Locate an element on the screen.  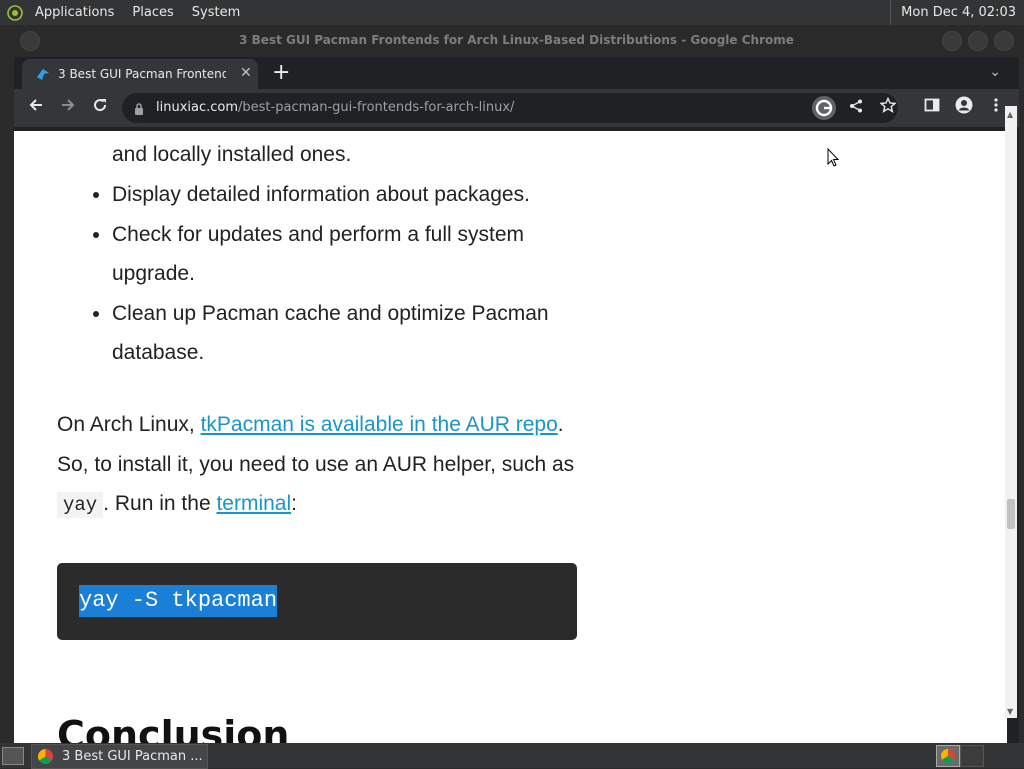
profile-avatar-icon is located at coordinates (964, 105).